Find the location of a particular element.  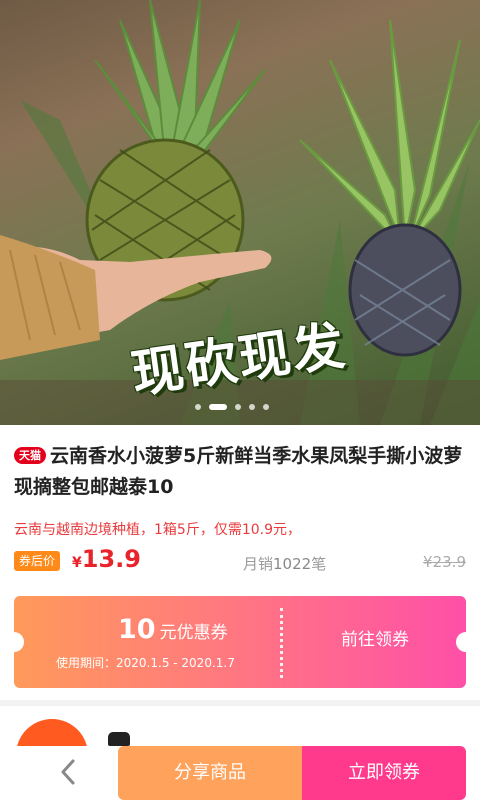

coupon-price: ¥13.9 is located at coordinates (106, 559).